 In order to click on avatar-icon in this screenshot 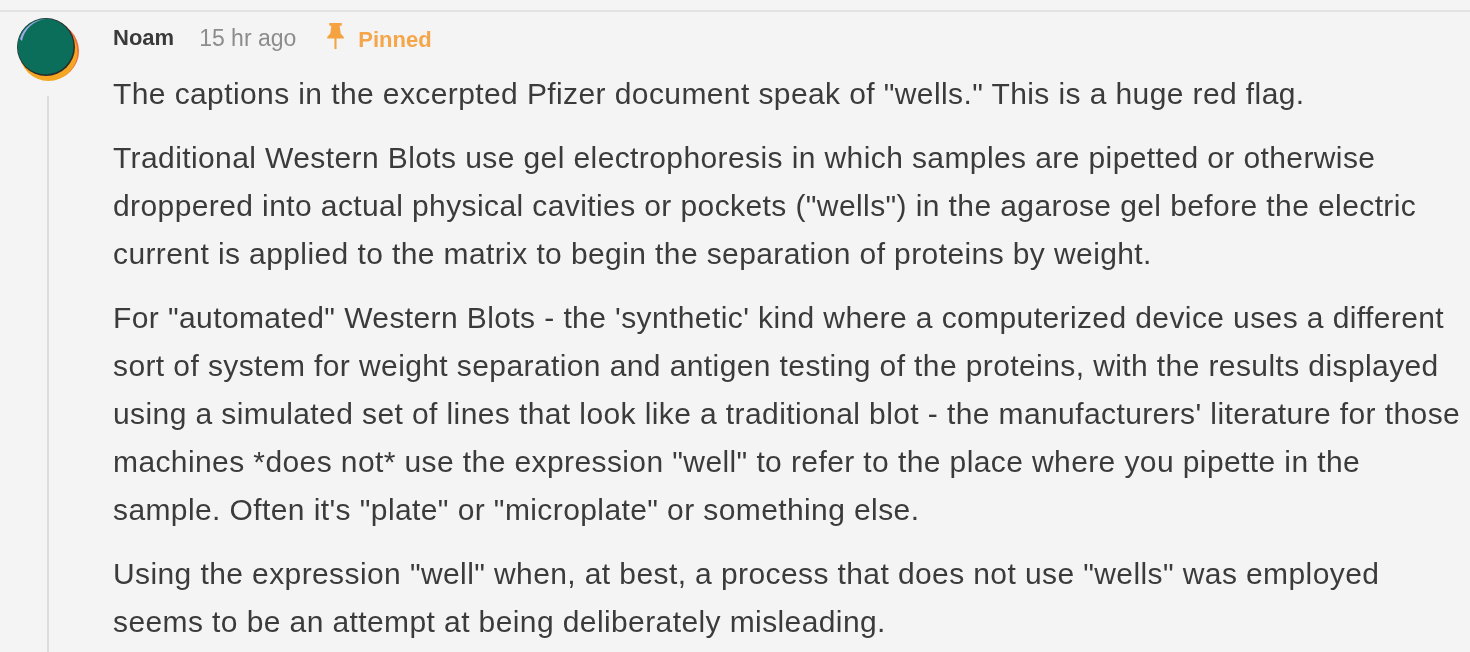, I will do `click(48, 49)`.